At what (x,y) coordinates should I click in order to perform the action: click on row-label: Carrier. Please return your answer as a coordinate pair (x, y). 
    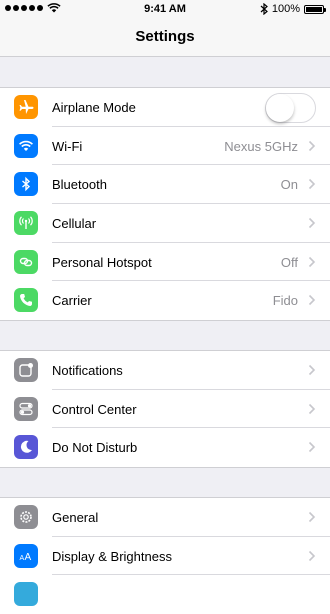
    Looking at the image, I should click on (72, 301).